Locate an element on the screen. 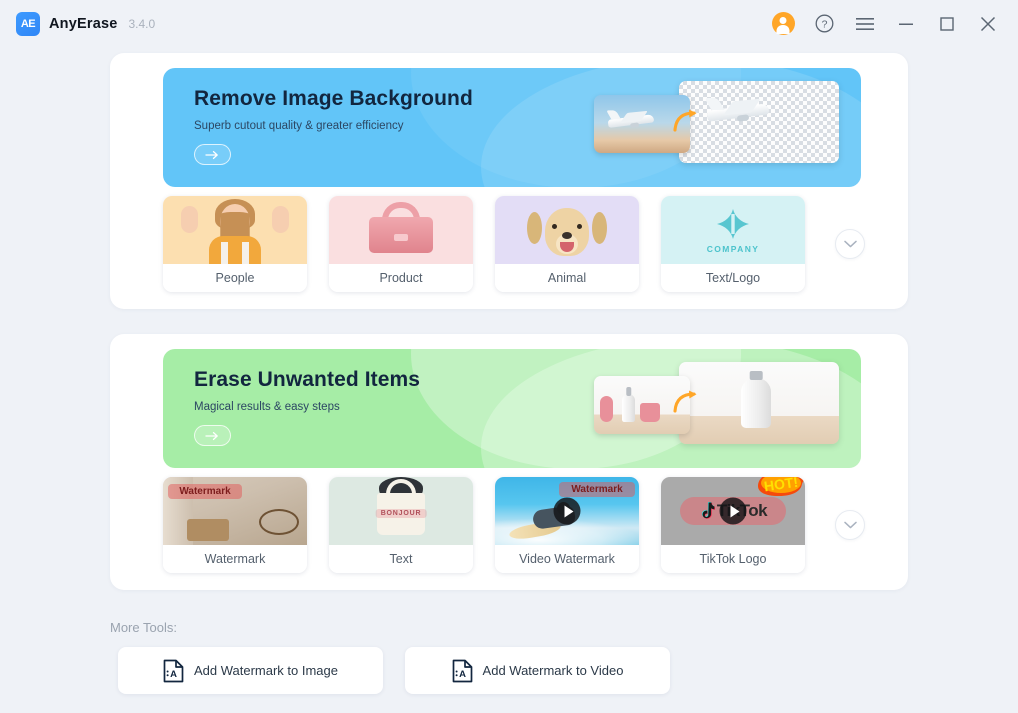 The image size is (1018, 713). shirt-shape is located at coordinates (235, 250).